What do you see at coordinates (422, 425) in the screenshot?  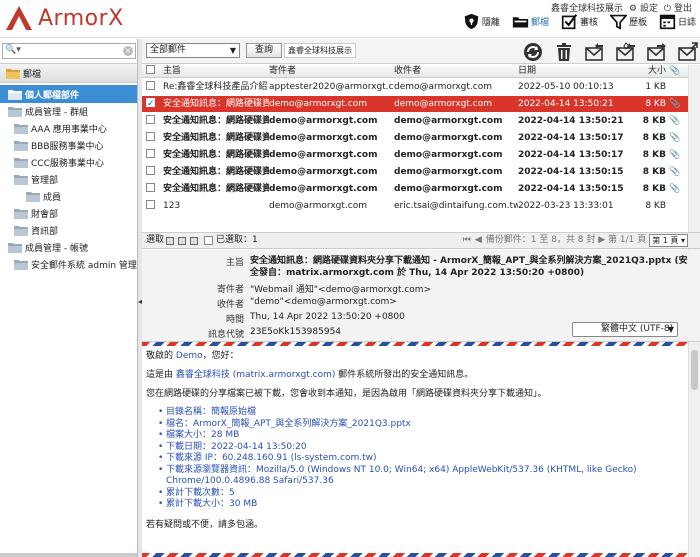 I see `detail-item: 檔名：ArmorX_簡報_APT_與全系列解決方案_2021Q3.pptx` at bounding box center [422, 425].